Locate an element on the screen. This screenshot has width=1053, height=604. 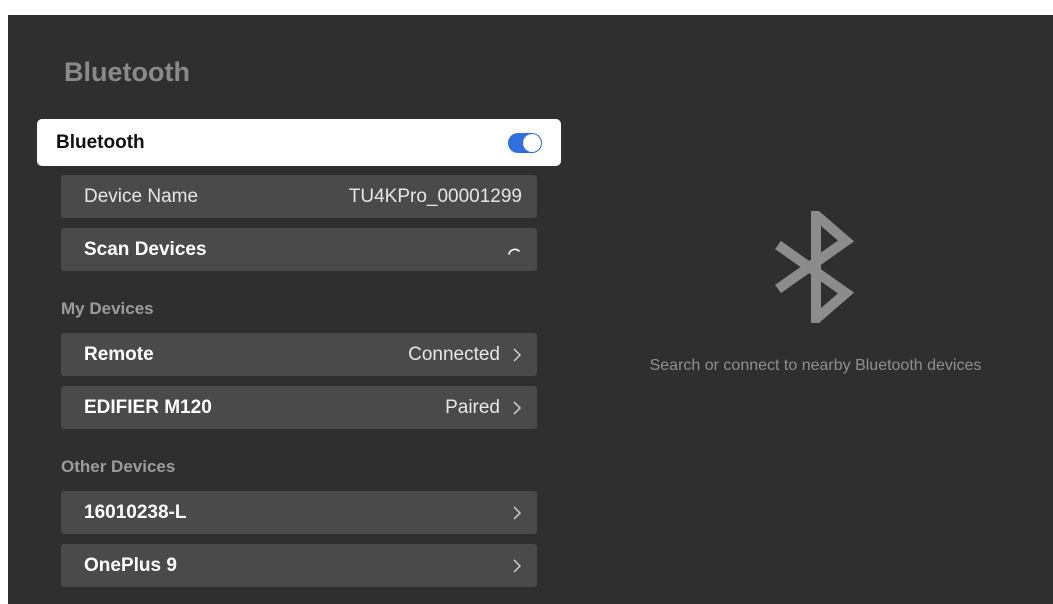
scan-devices-row: Scan Devices is located at coordinates (299, 249).